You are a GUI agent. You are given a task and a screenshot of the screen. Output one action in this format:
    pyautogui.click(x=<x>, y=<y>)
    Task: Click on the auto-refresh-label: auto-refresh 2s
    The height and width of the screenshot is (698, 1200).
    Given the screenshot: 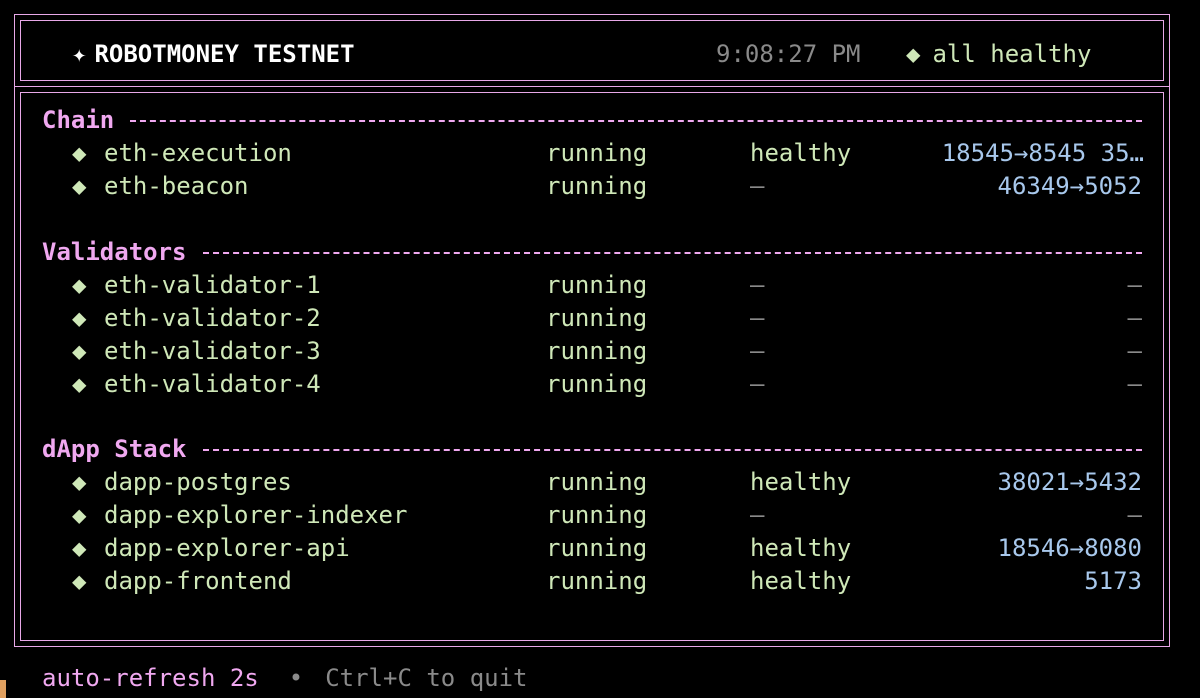 What is the action you would take?
    pyautogui.click(x=150, y=678)
    